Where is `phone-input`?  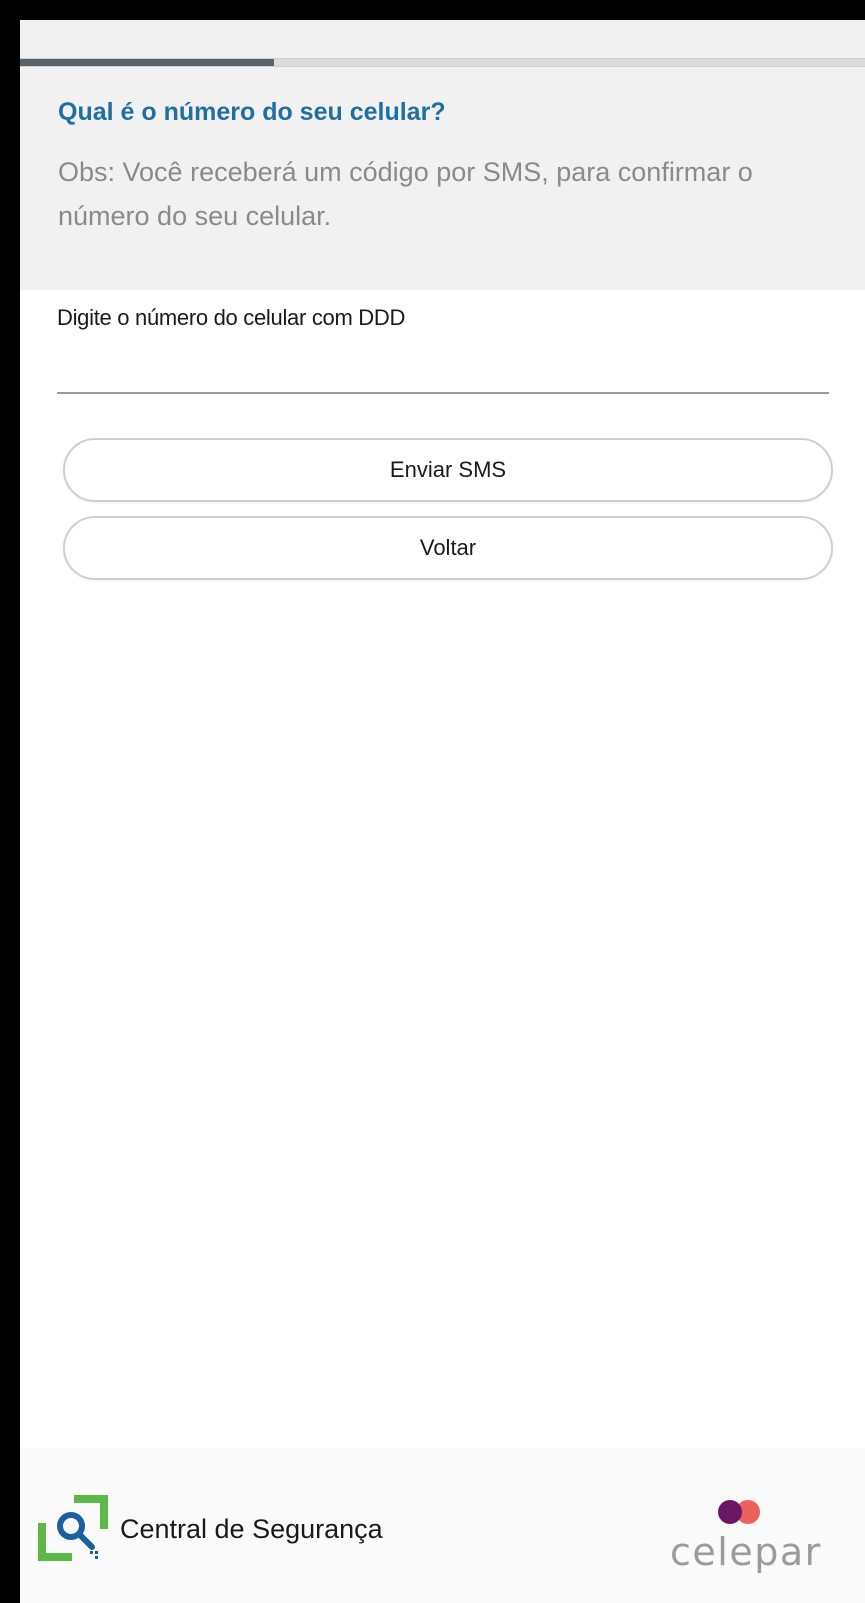 phone-input is located at coordinates (443, 372).